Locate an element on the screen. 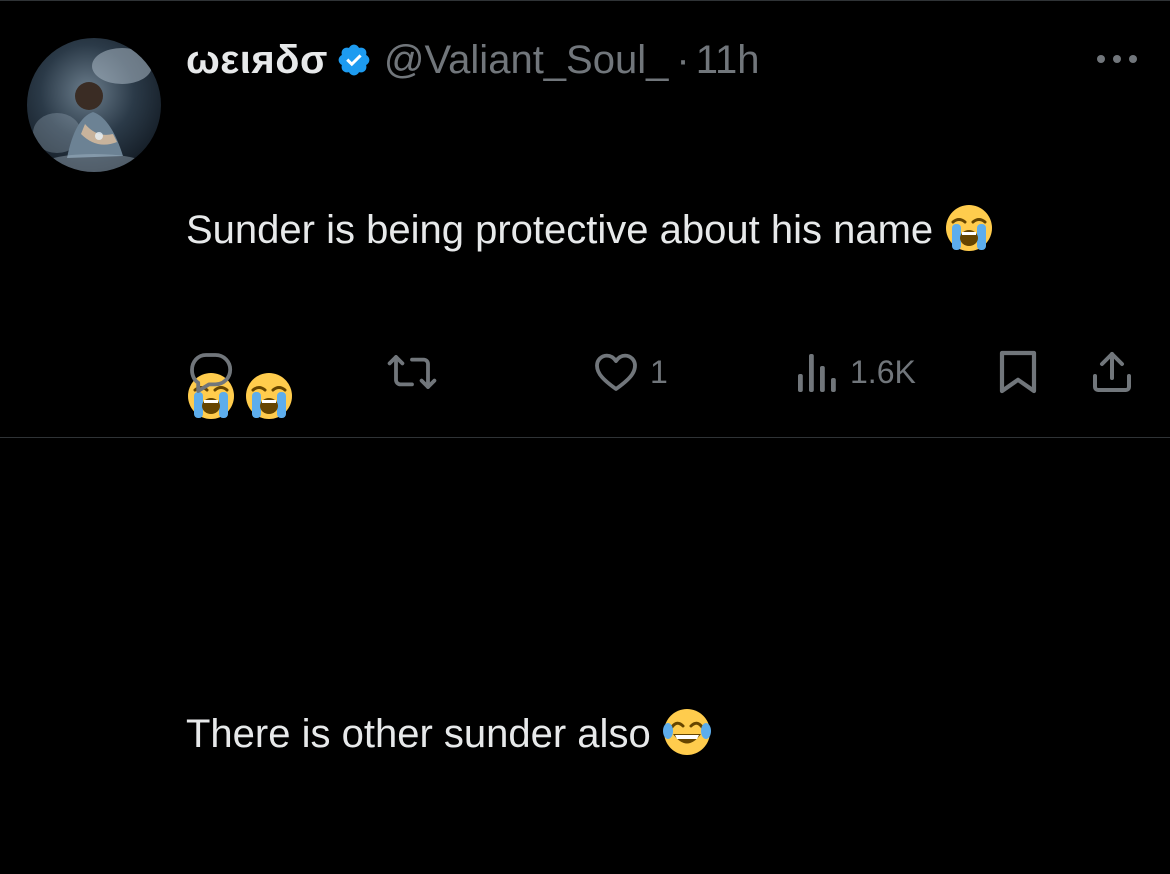 This screenshot has width=1170, height=874. bookmark-icon is located at coordinates (1018, 372).